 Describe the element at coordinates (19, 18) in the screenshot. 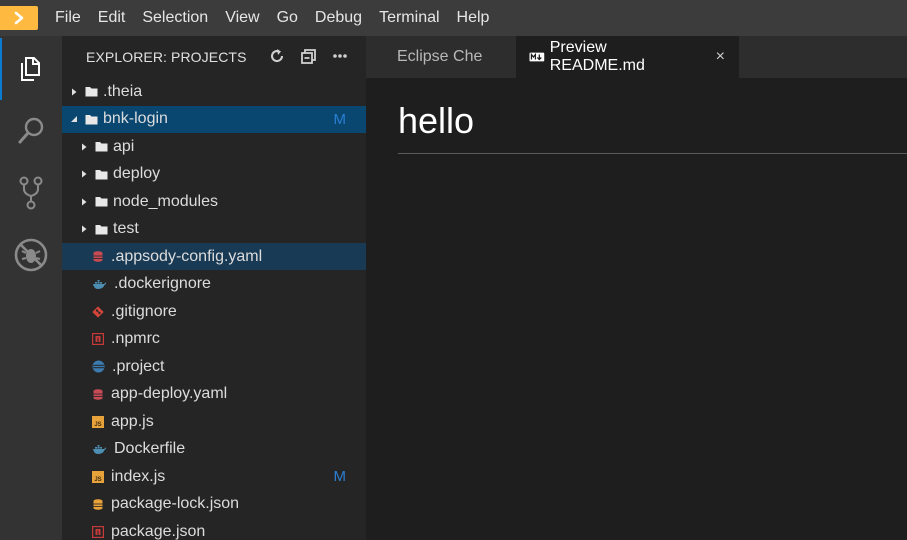

I see `app-logo` at that location.